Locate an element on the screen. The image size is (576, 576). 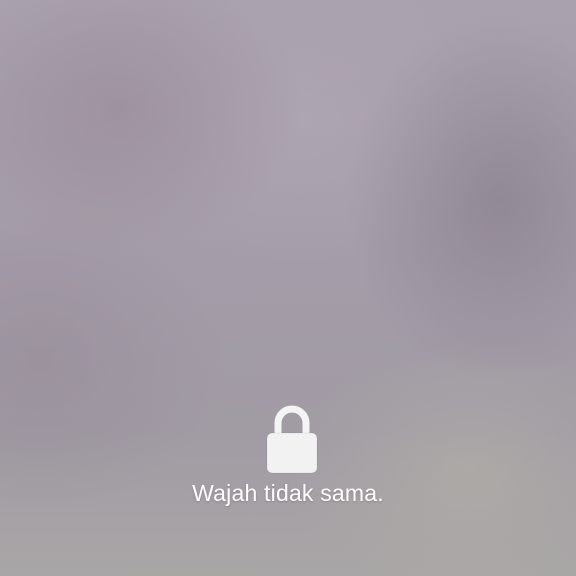
face-unlock-status-message: Wajah tidak sama. is located at coordinates (288, 493).